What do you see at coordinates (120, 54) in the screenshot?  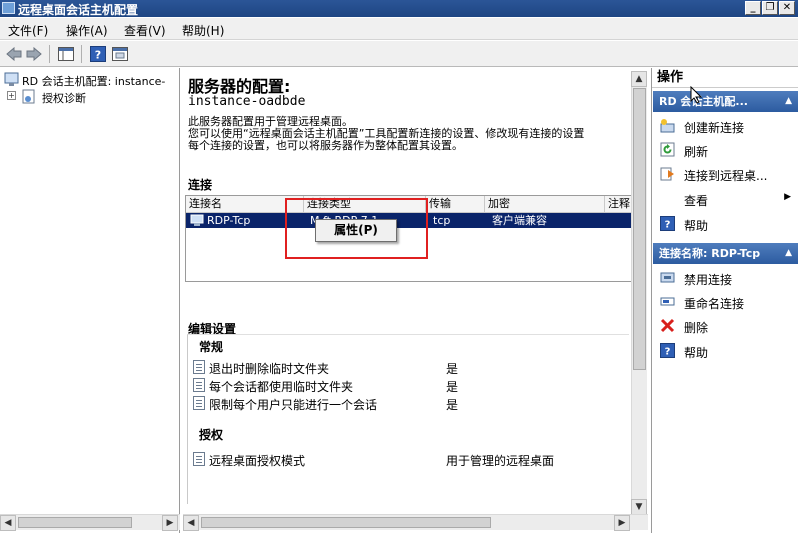 I see `properties-icon` at bounding box center [120, 54].